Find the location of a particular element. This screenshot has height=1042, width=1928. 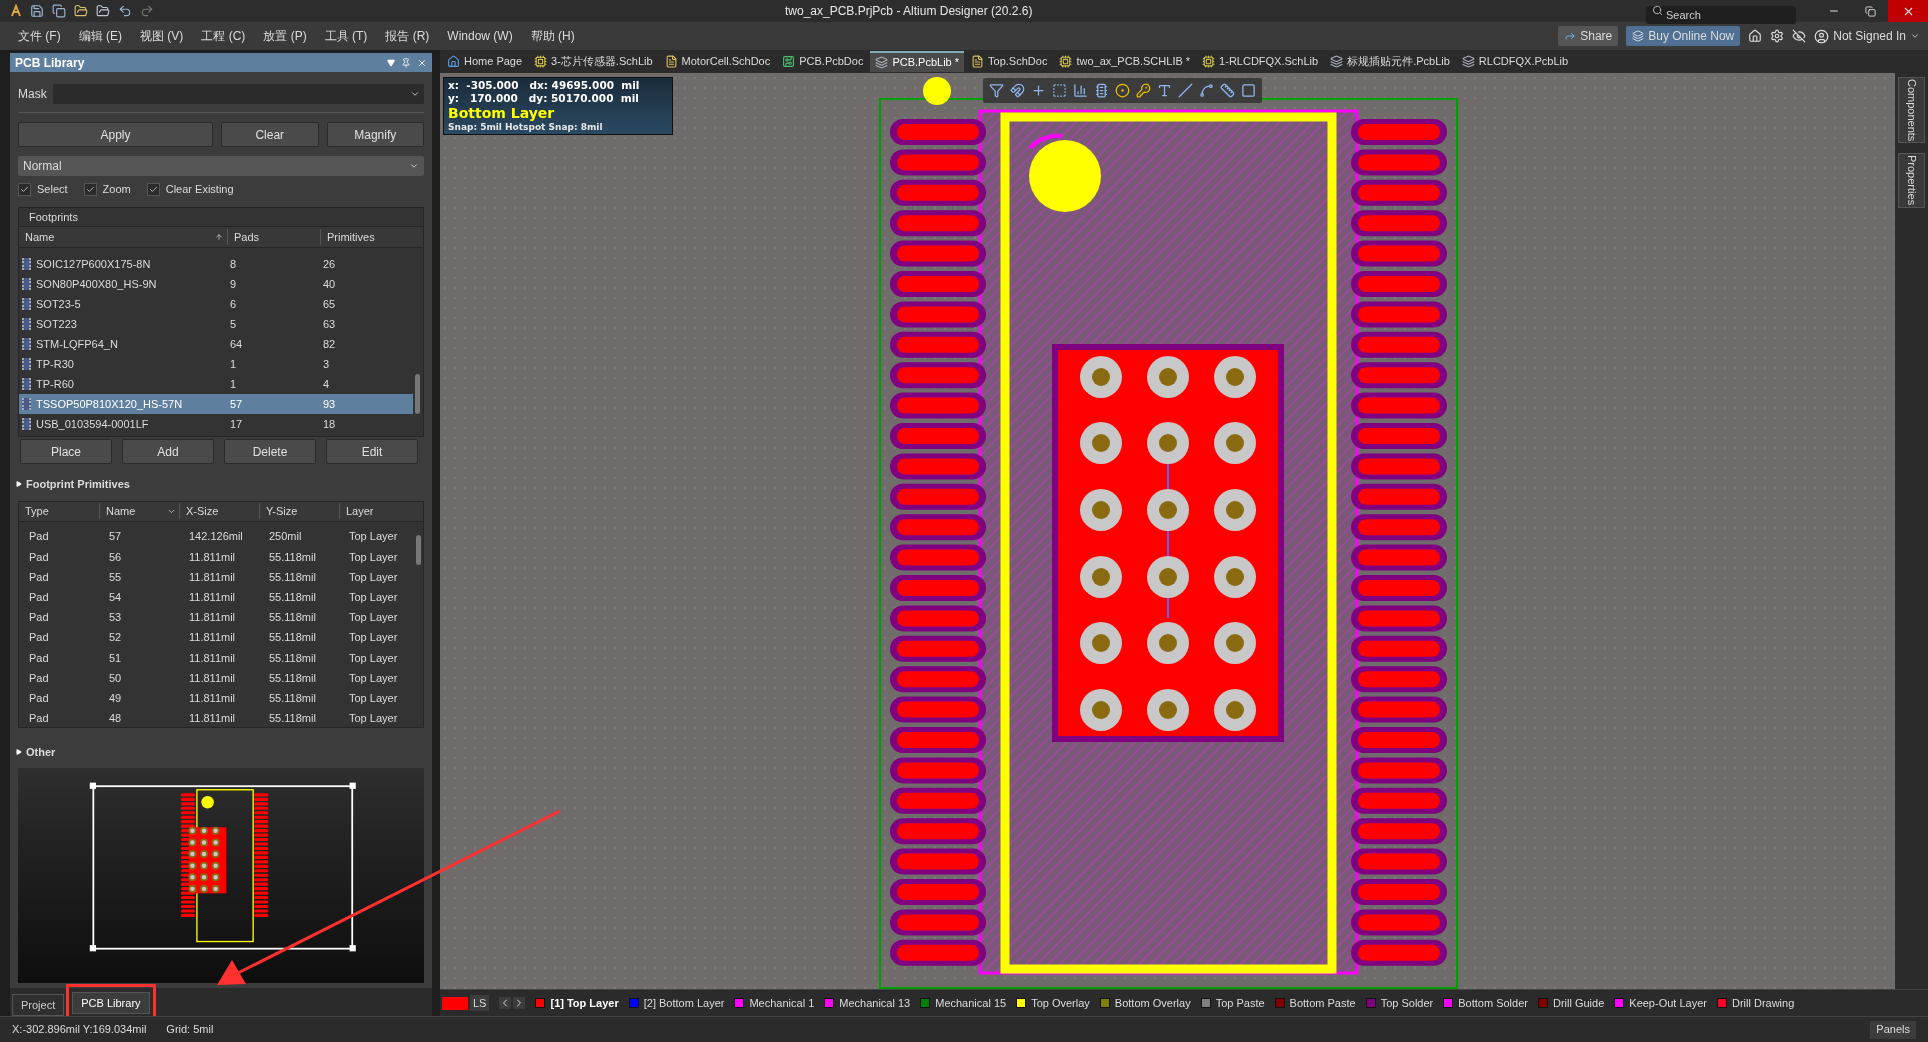

ruler-icon is located at coordinates (1227, 90).